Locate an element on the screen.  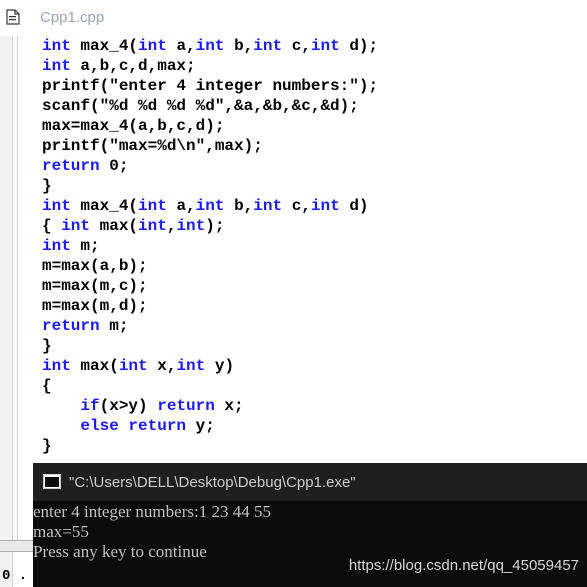
code-line: { int max(int,int); is located at coordinates (133, 226).